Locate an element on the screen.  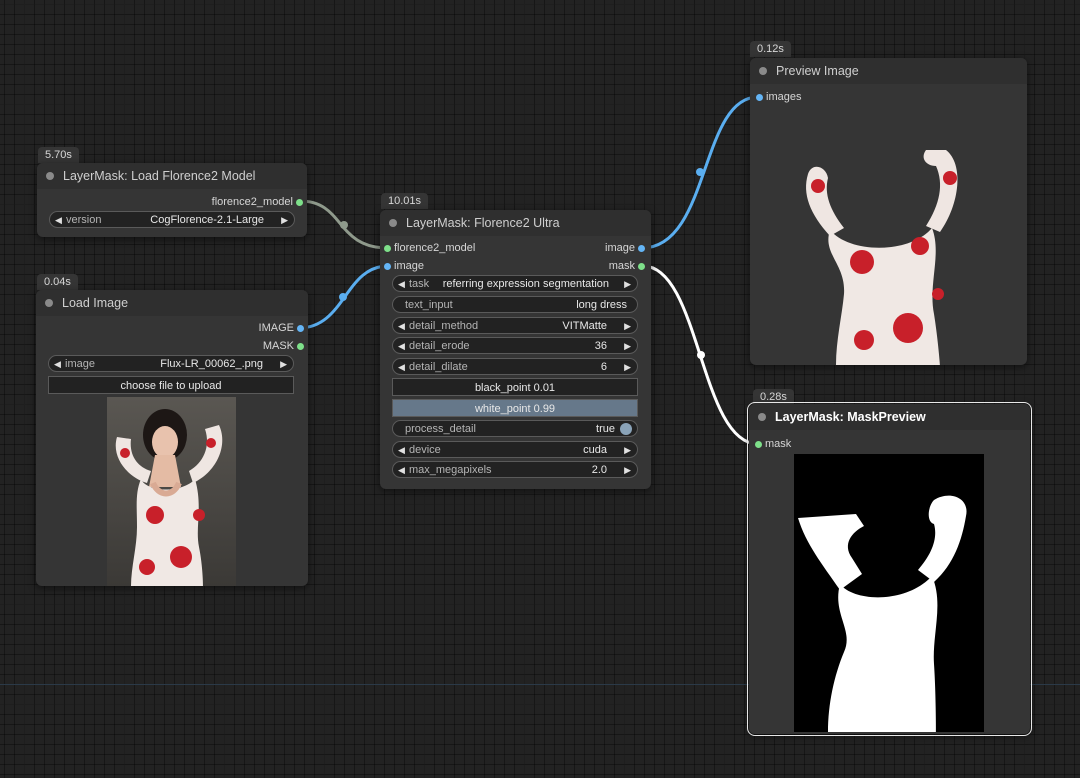
input-mask: mask is located at coordinates (772, 444).